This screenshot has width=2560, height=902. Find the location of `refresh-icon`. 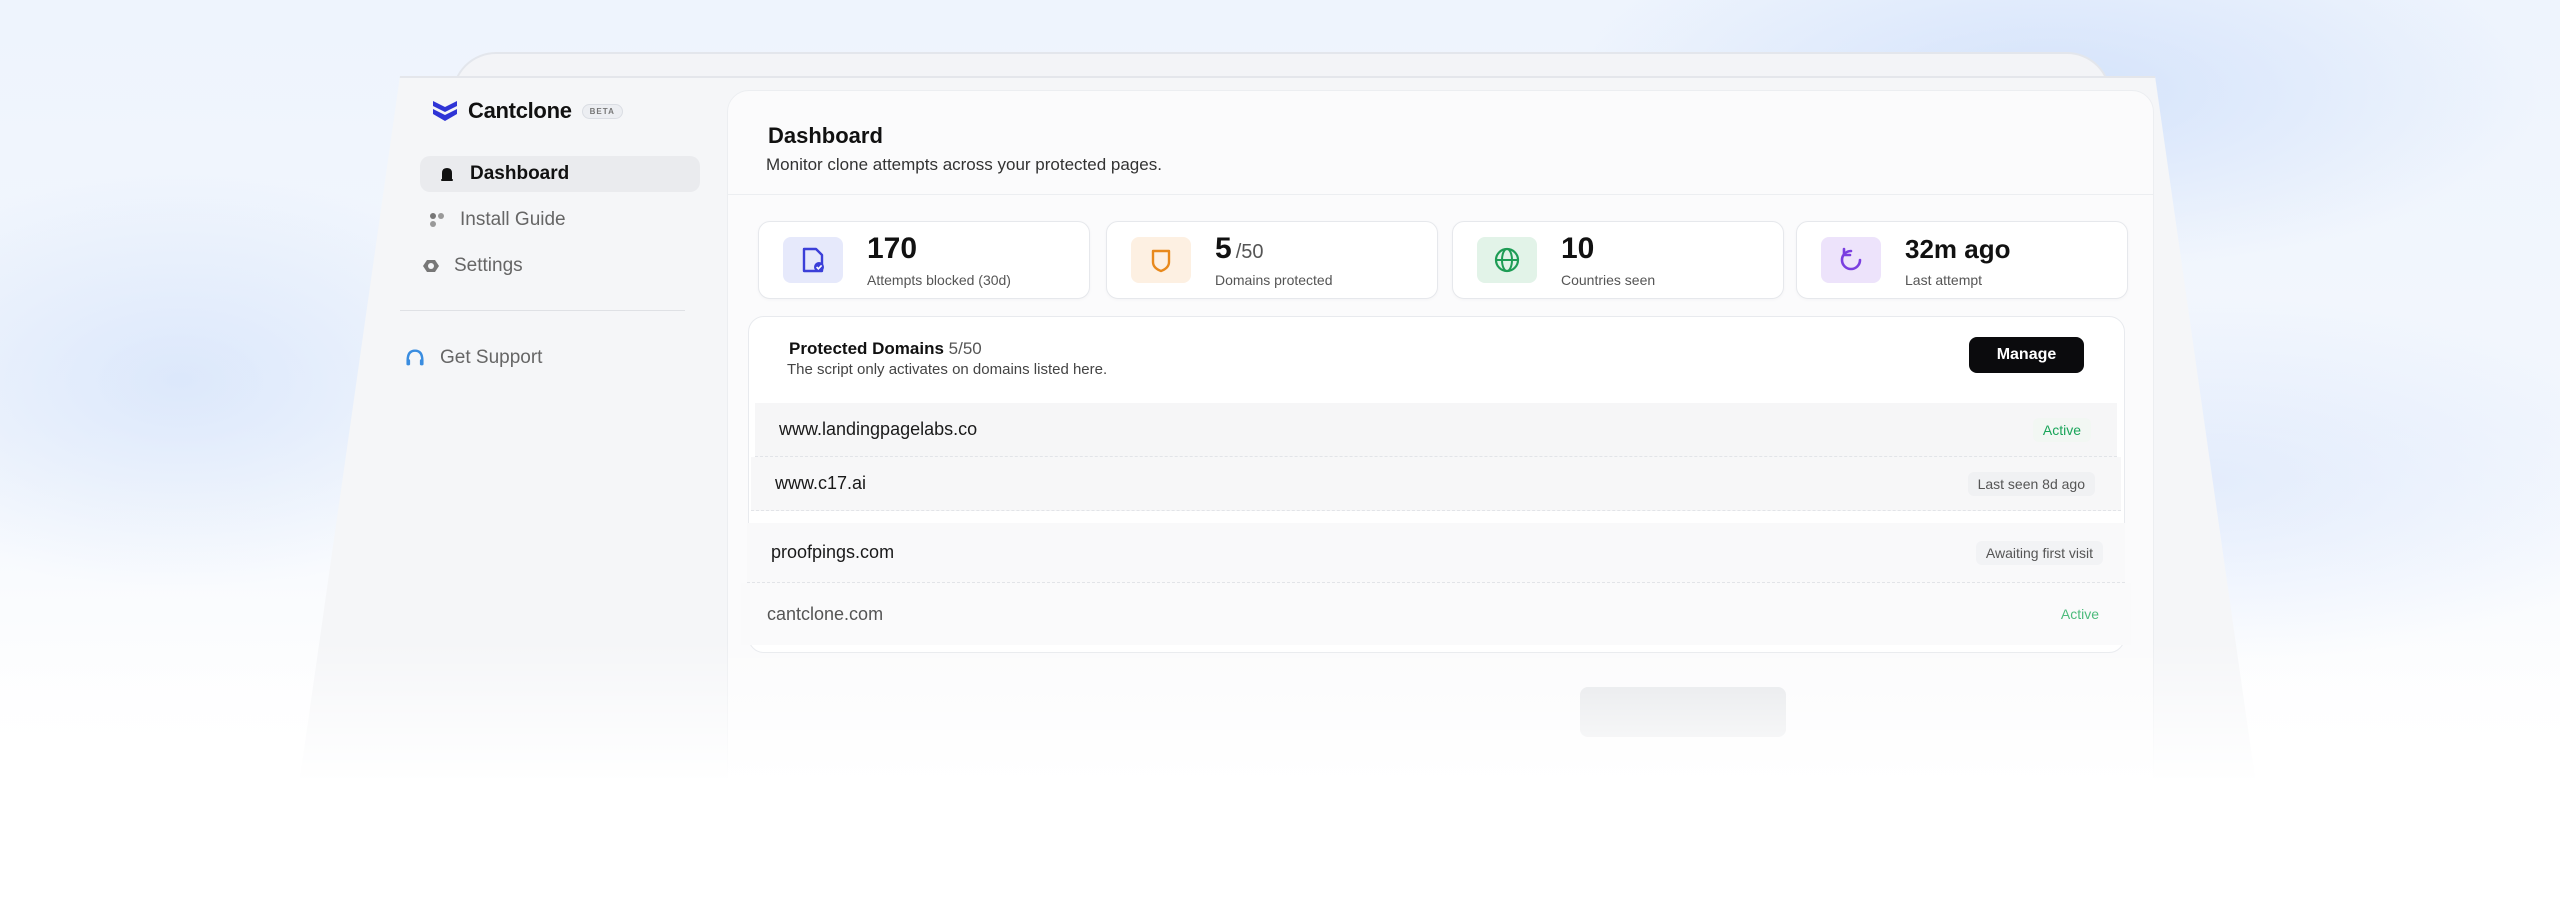

refresh-icon is located at coordinates (1851, 259).